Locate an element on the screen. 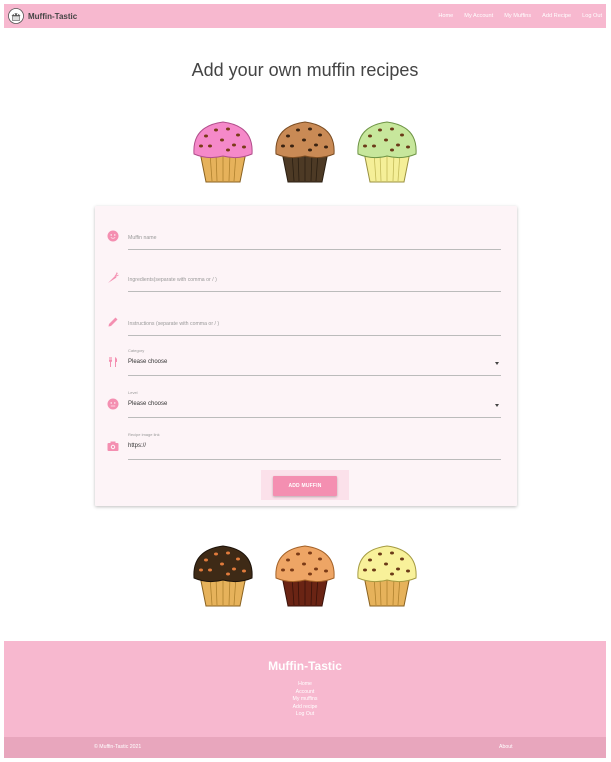  muffin-images-bottom is located at coordinates (305, 575).